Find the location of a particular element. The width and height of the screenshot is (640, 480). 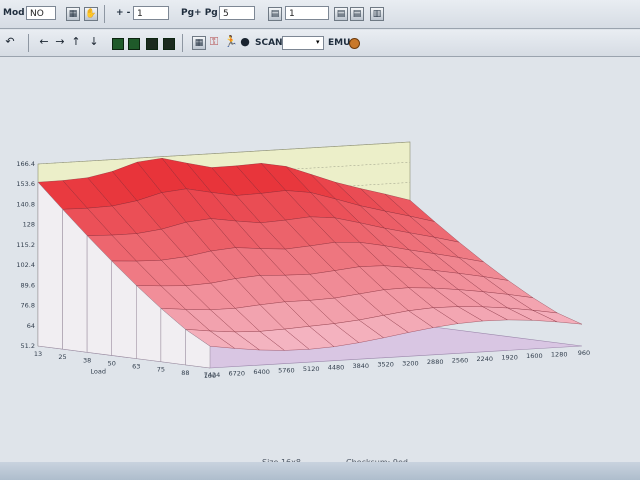

rpm-tick-label: 5120 is located at coordinates (311, 369).